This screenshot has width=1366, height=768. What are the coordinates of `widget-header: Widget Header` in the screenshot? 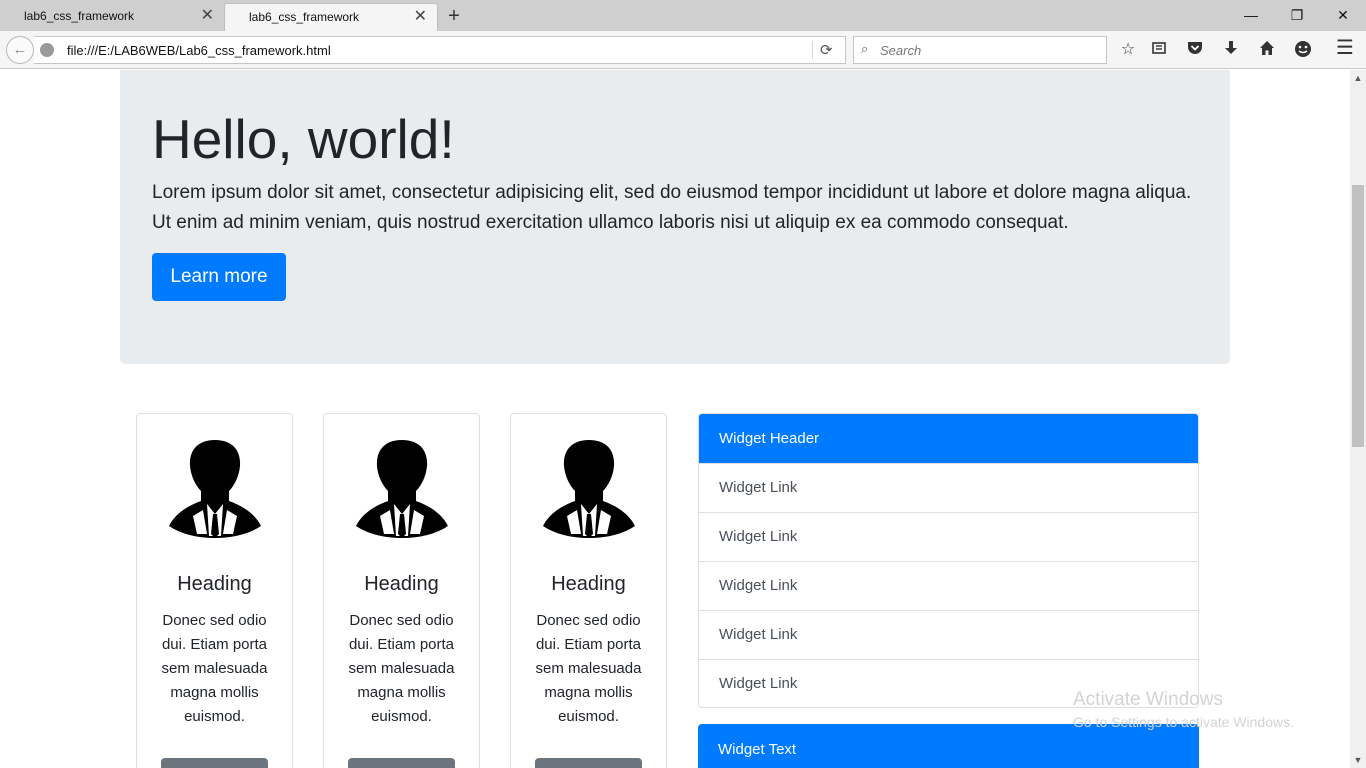 It's located at (948, 438).